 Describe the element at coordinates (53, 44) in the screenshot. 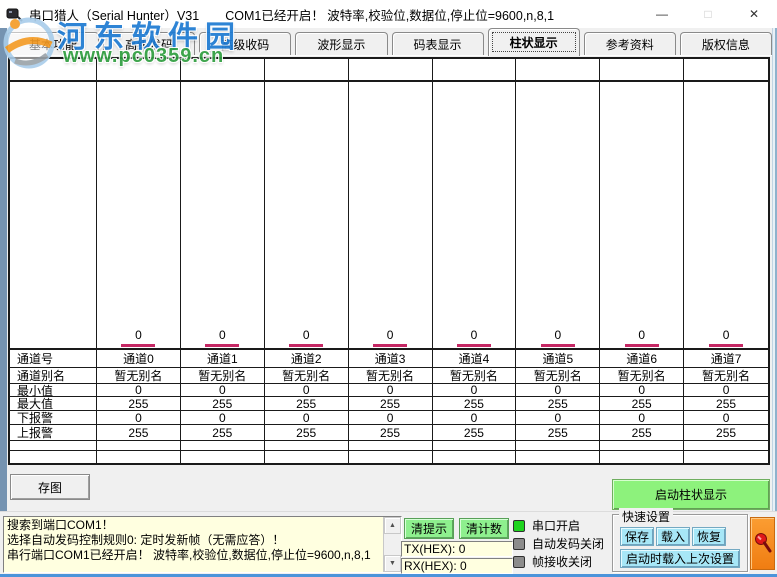

I see `tab-0: 基本功能` at that location.